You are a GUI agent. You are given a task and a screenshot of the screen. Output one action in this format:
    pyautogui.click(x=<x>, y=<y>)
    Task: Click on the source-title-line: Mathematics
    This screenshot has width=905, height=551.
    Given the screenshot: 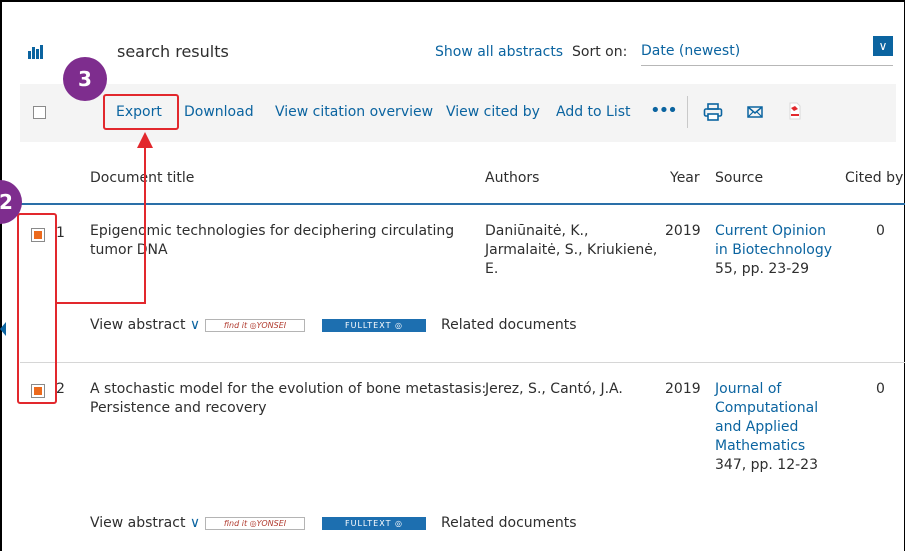 What is the action you would take?
    pyautogui.click(x=766, y=446)
    